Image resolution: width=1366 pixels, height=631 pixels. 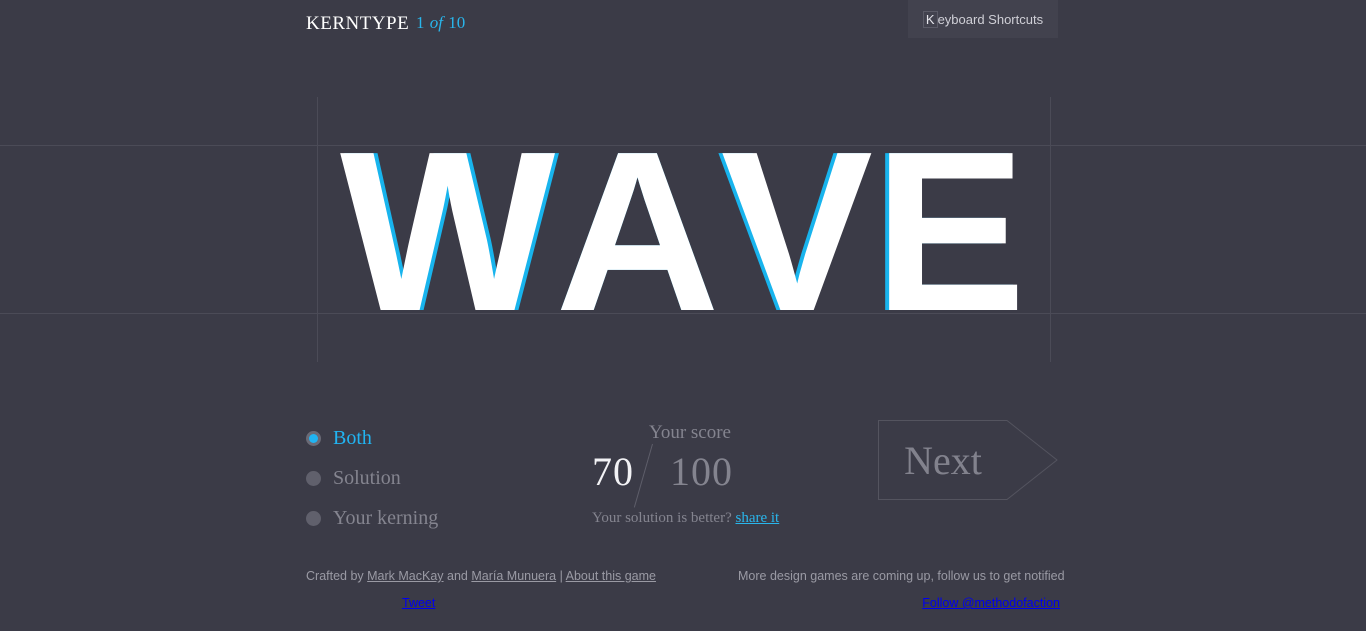 I want to click on author-one-link: Mark MacKay, so click(x=405, y=576).